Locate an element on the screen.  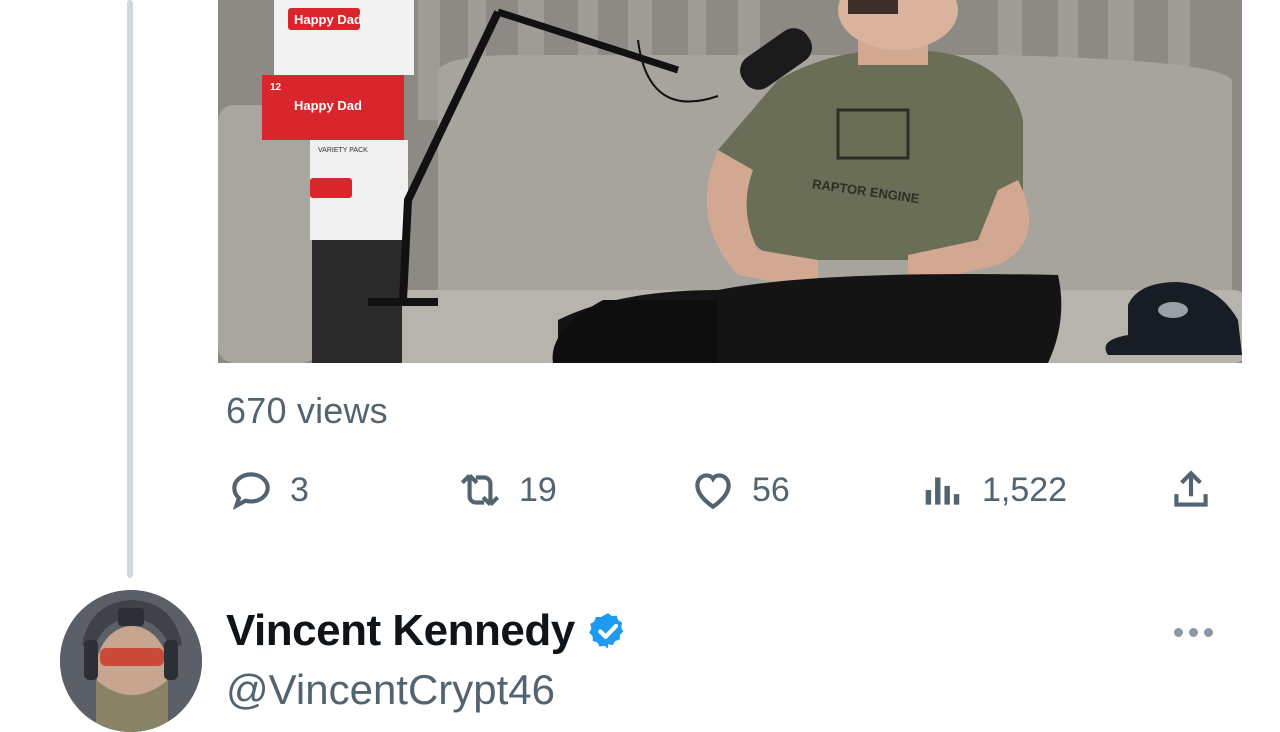
verified-badge-icon is located at coordinates (608, 631).